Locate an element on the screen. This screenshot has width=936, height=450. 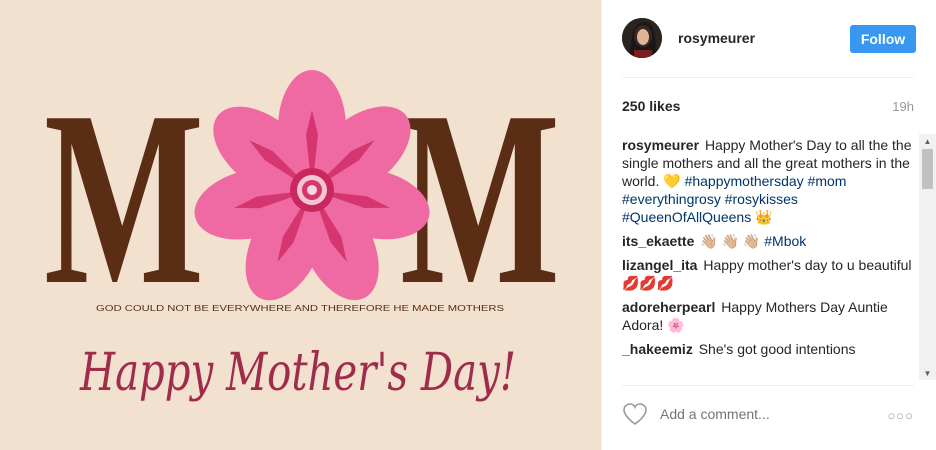
hashtag-link: #mom is located at coordinates (827, 181).